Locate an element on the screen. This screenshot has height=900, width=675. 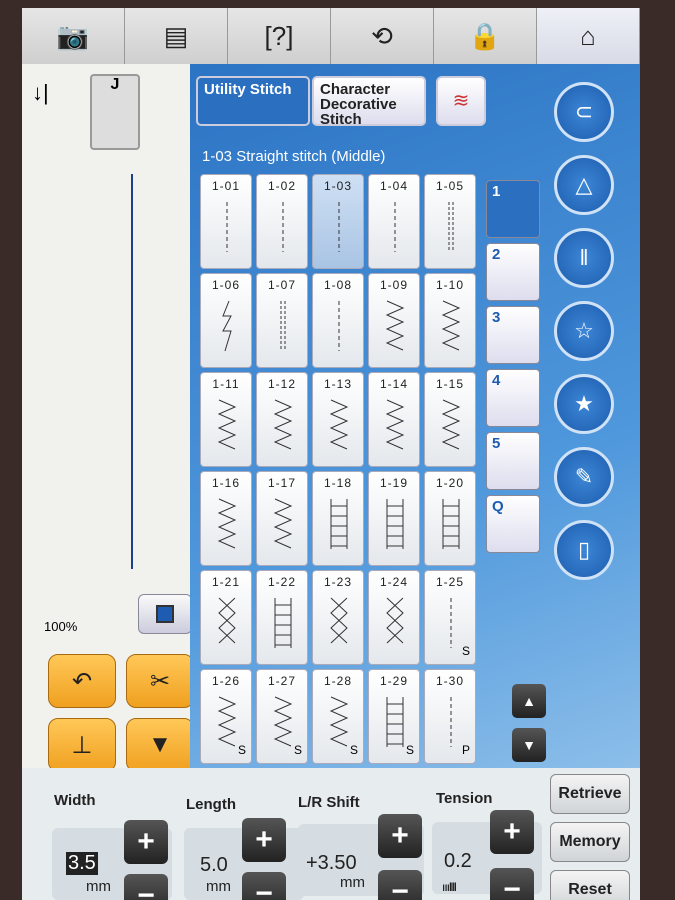
stitch-number: 1-01 is located at coordinates (226, 186).